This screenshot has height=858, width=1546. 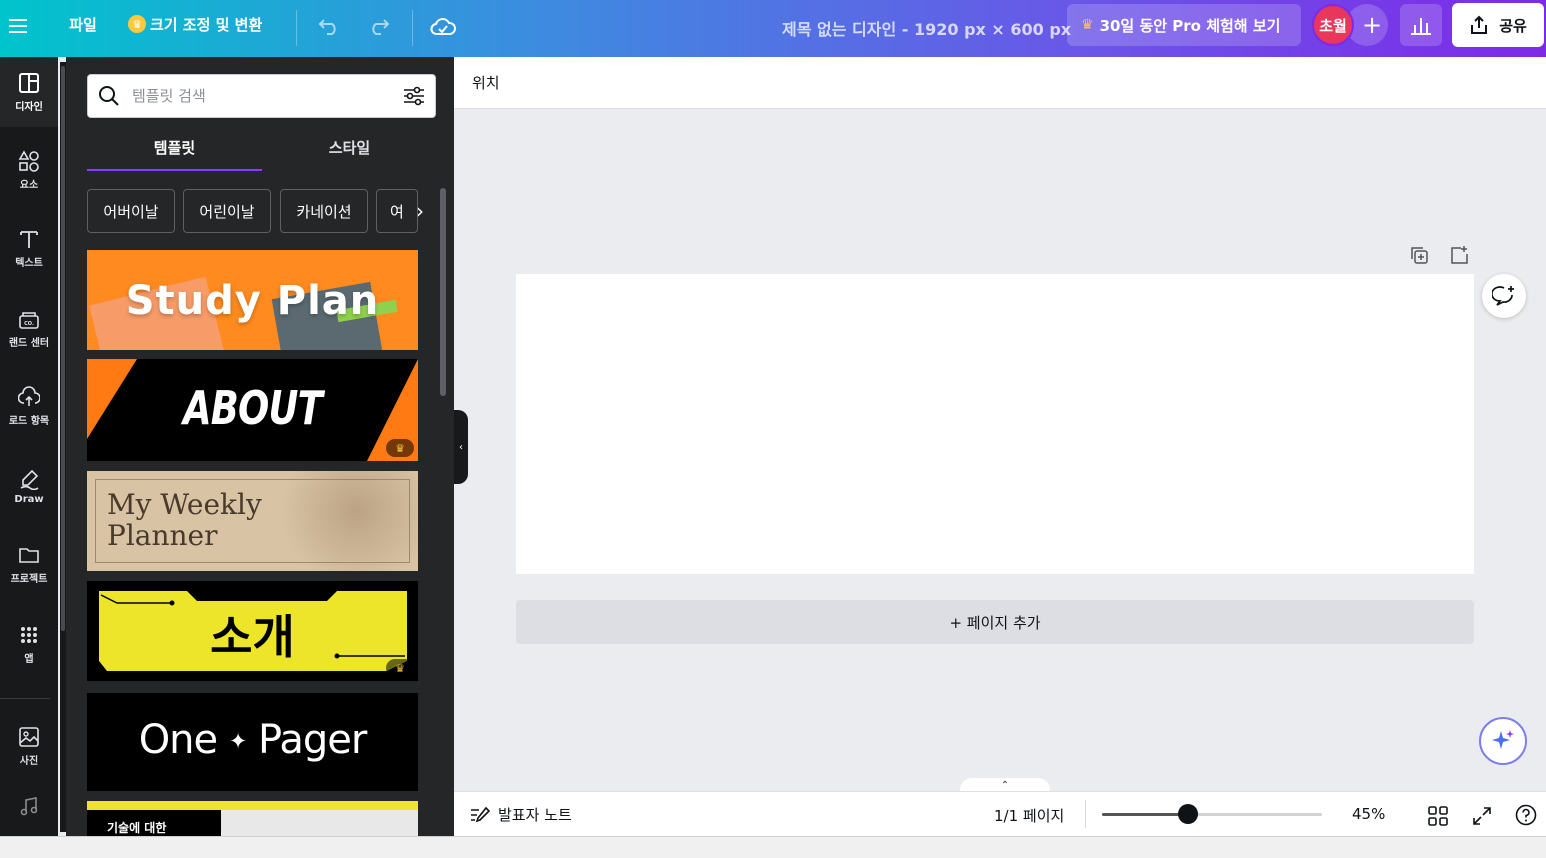 What do you see at coordinates (131, 211) in the screenshot?
I see `chip-parents-day: 어버이날` at bounding box center [131, 211].